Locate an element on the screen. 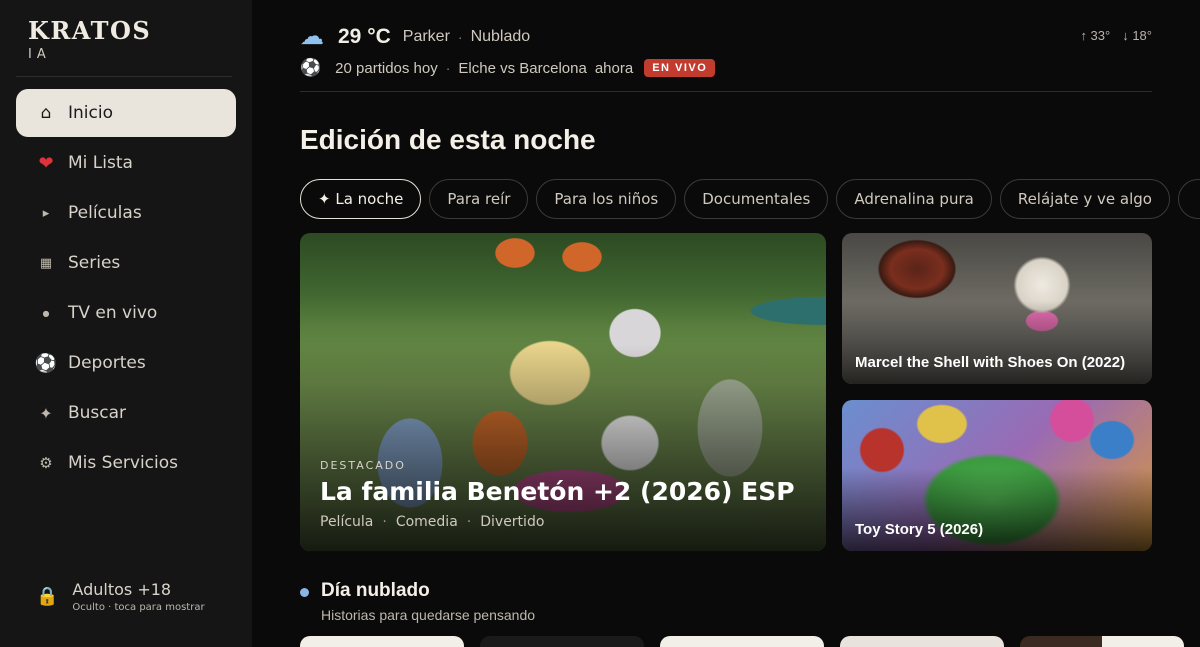 Image resolution: width=1200 pixels, height=647 pixels. sidebar-item-deportes: ⚽ Deportes is located at coordinates (126, 363).